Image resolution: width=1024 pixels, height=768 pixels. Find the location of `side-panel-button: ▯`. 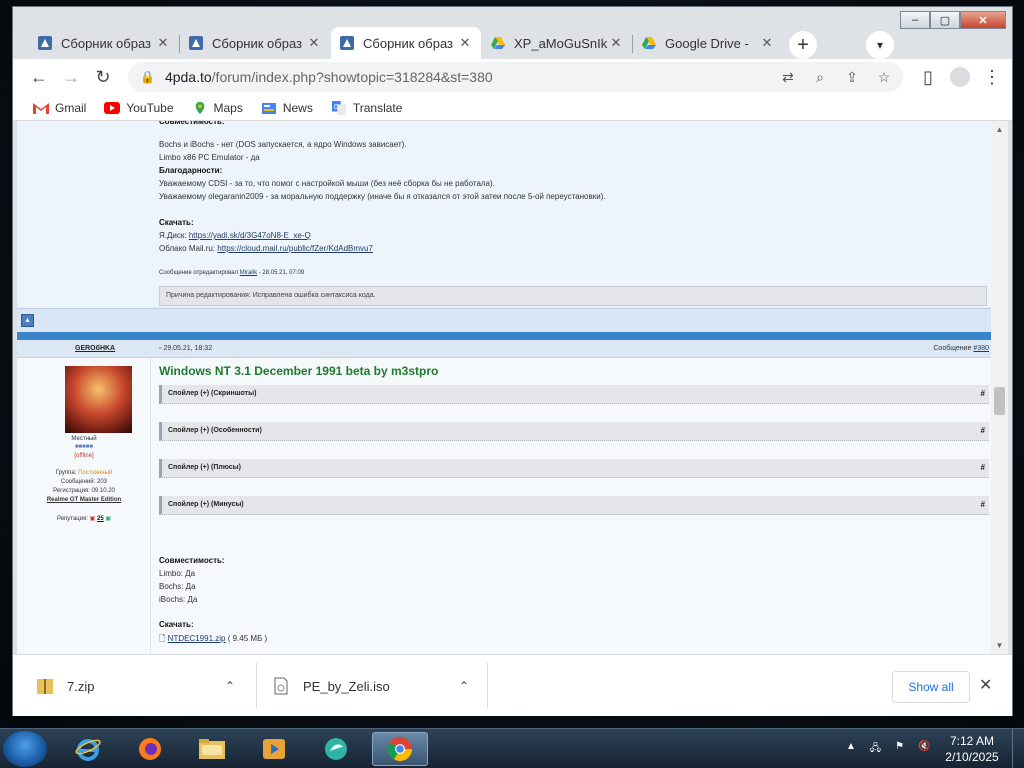

side-panel-button: ▯ is located at coordinates (928, 77).